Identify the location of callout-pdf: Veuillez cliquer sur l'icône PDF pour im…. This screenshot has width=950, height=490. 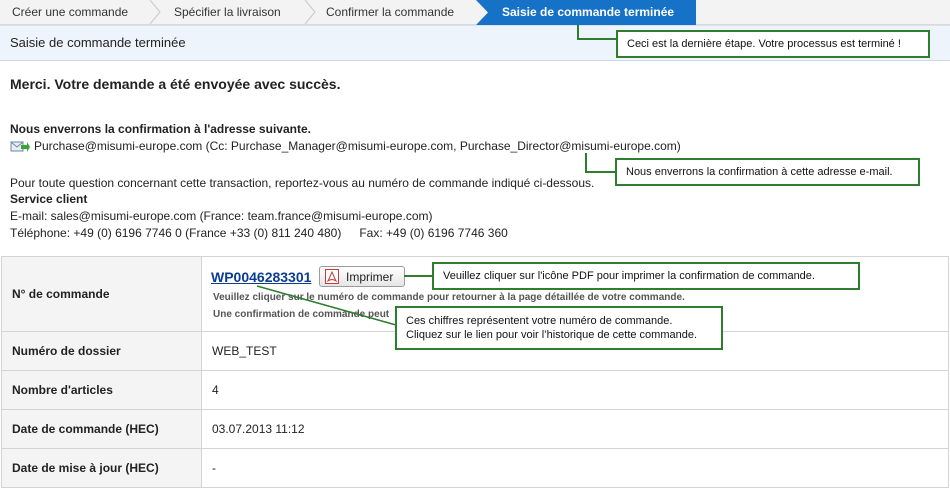
(646, 276).